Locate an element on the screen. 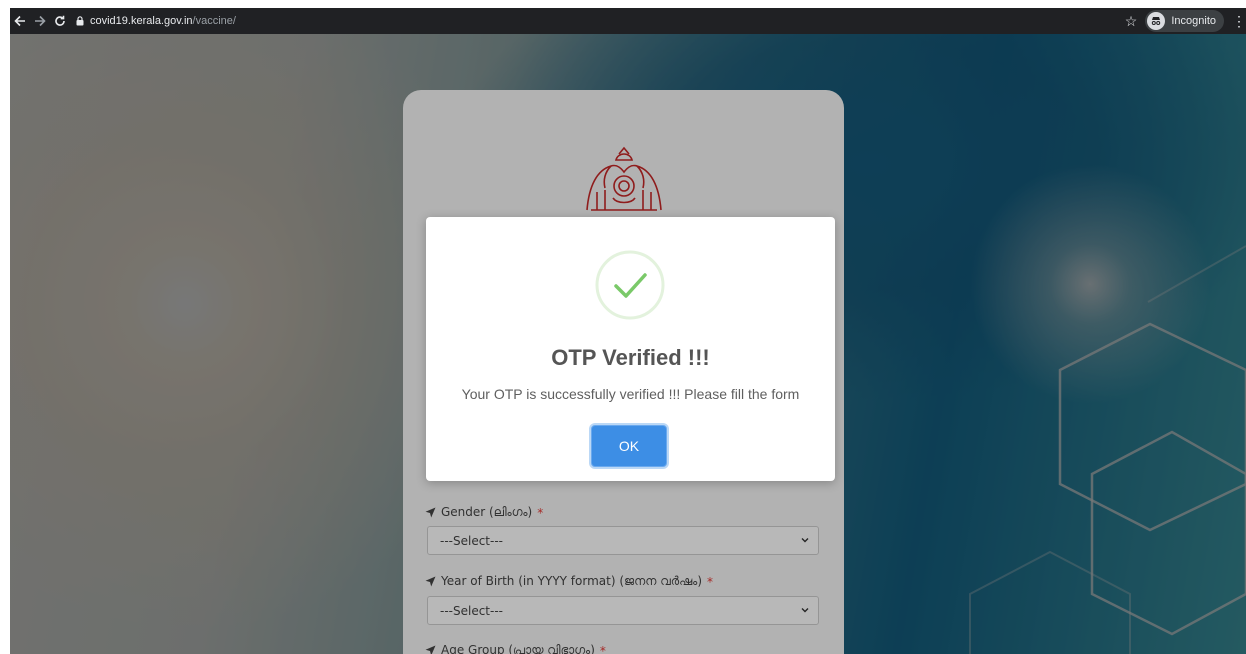 This screenshot has width=1246, height=654. ok-button: OK is located at coordinates (629, 446).